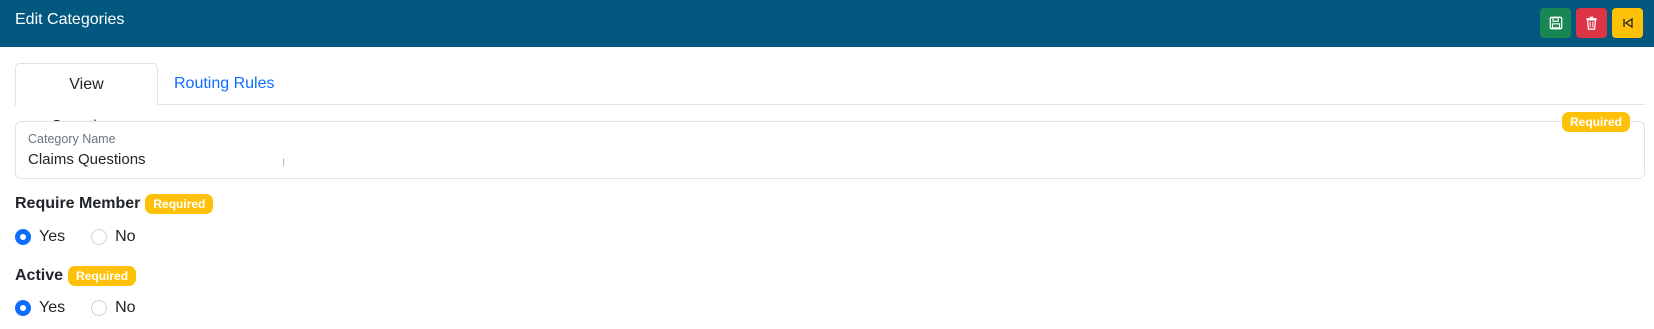 The image size is (1654, 329). What do you see at coordinates (84, 237) in the screenshot?
I see `require-member-options: Yes No` at bounding box center [84, 237].